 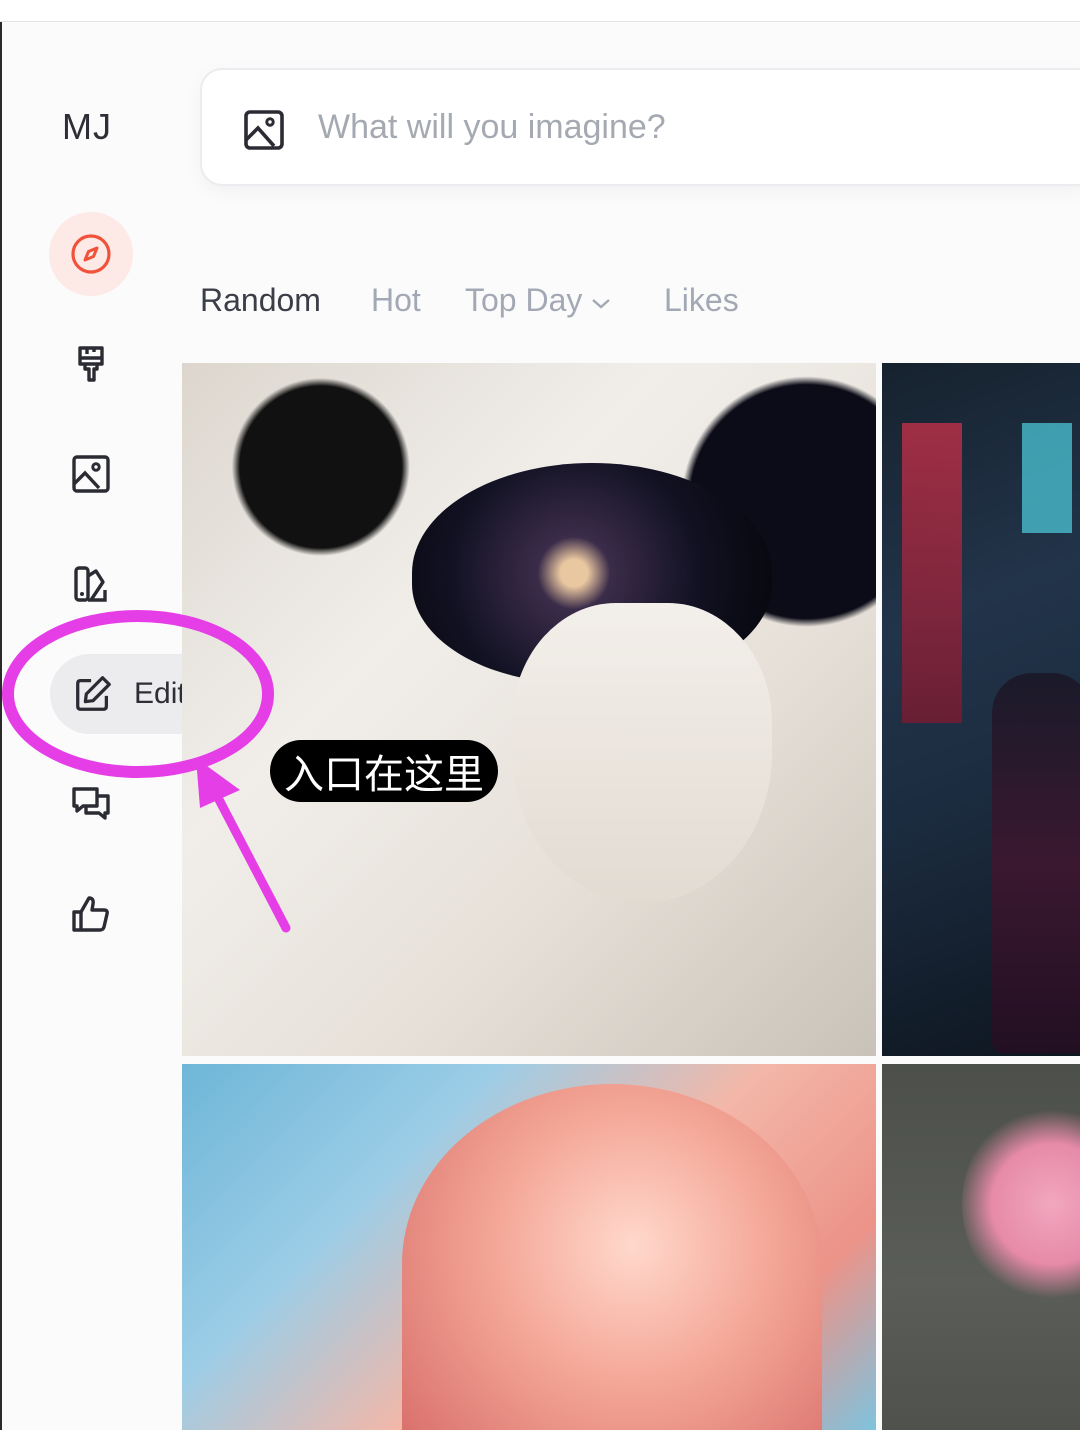 I want to click on edit-icon, so click(x=93, y=693).